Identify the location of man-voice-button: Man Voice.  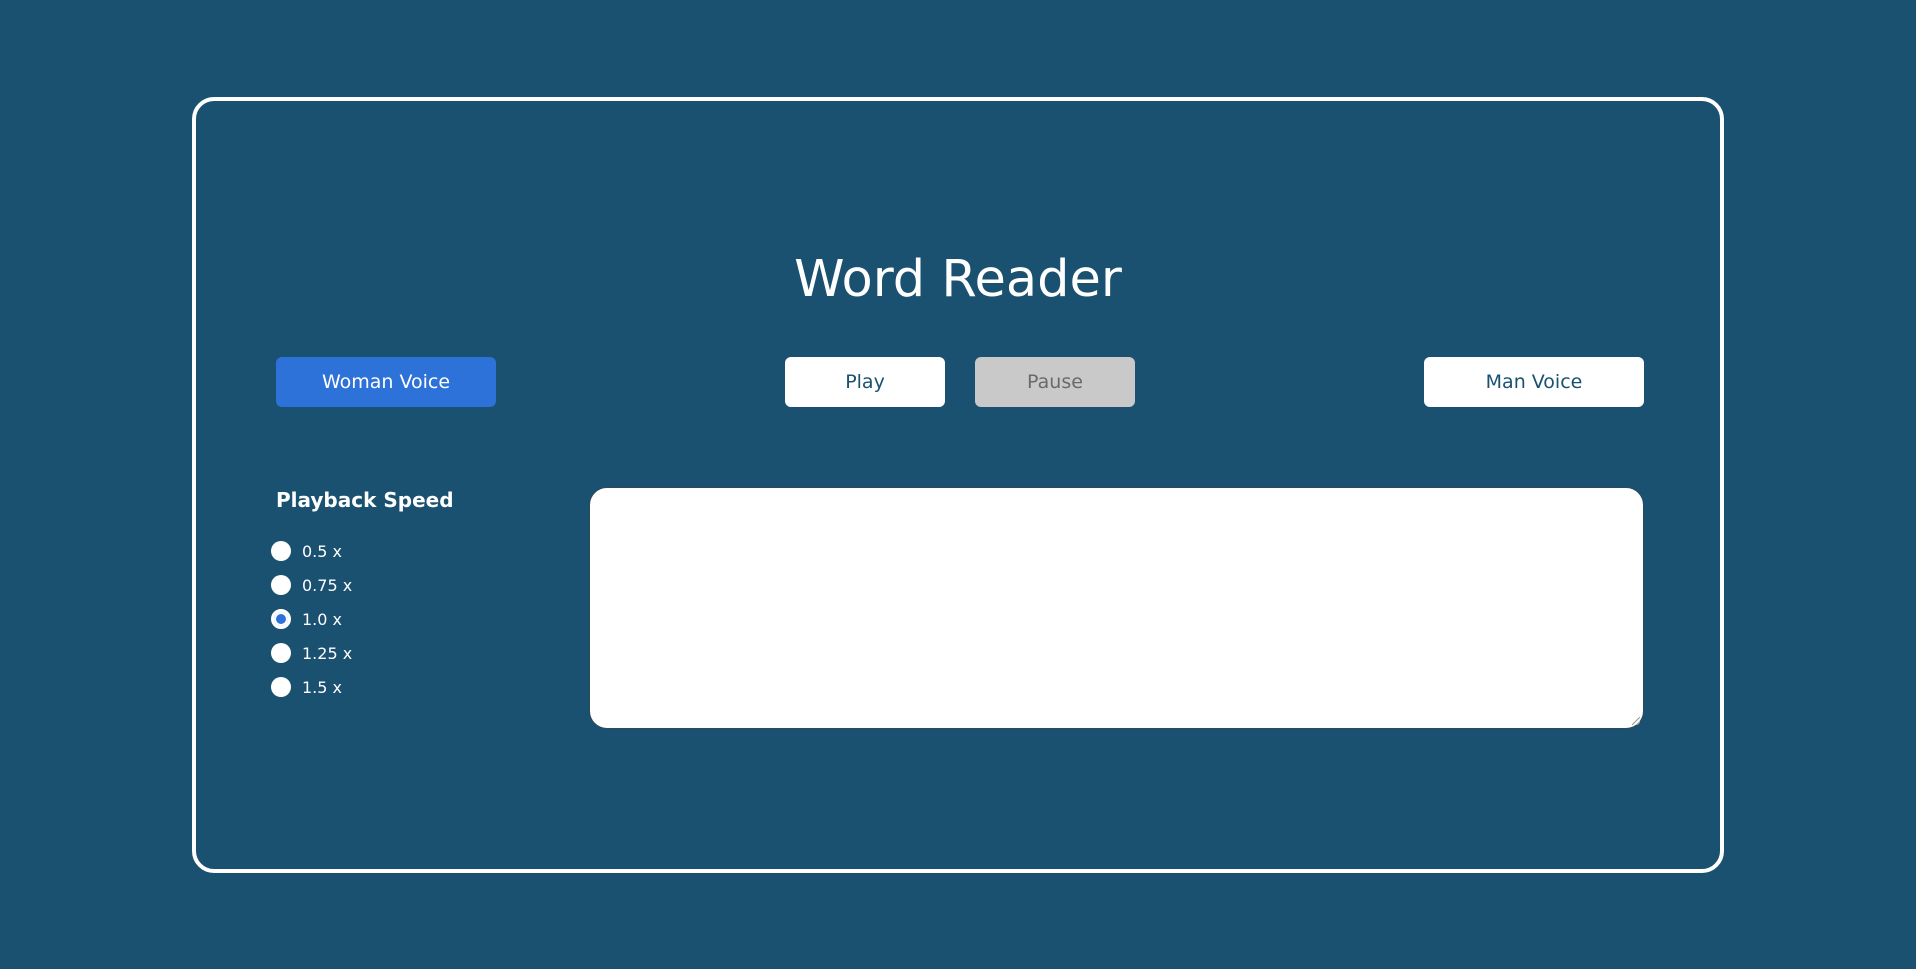
(1534, 382).